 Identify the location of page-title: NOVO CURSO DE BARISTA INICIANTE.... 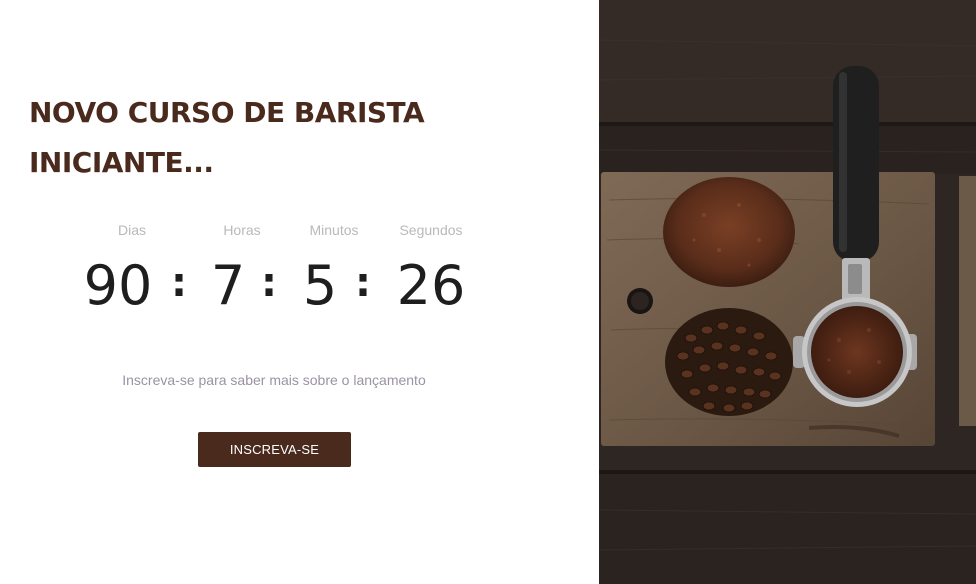
(227, 137).